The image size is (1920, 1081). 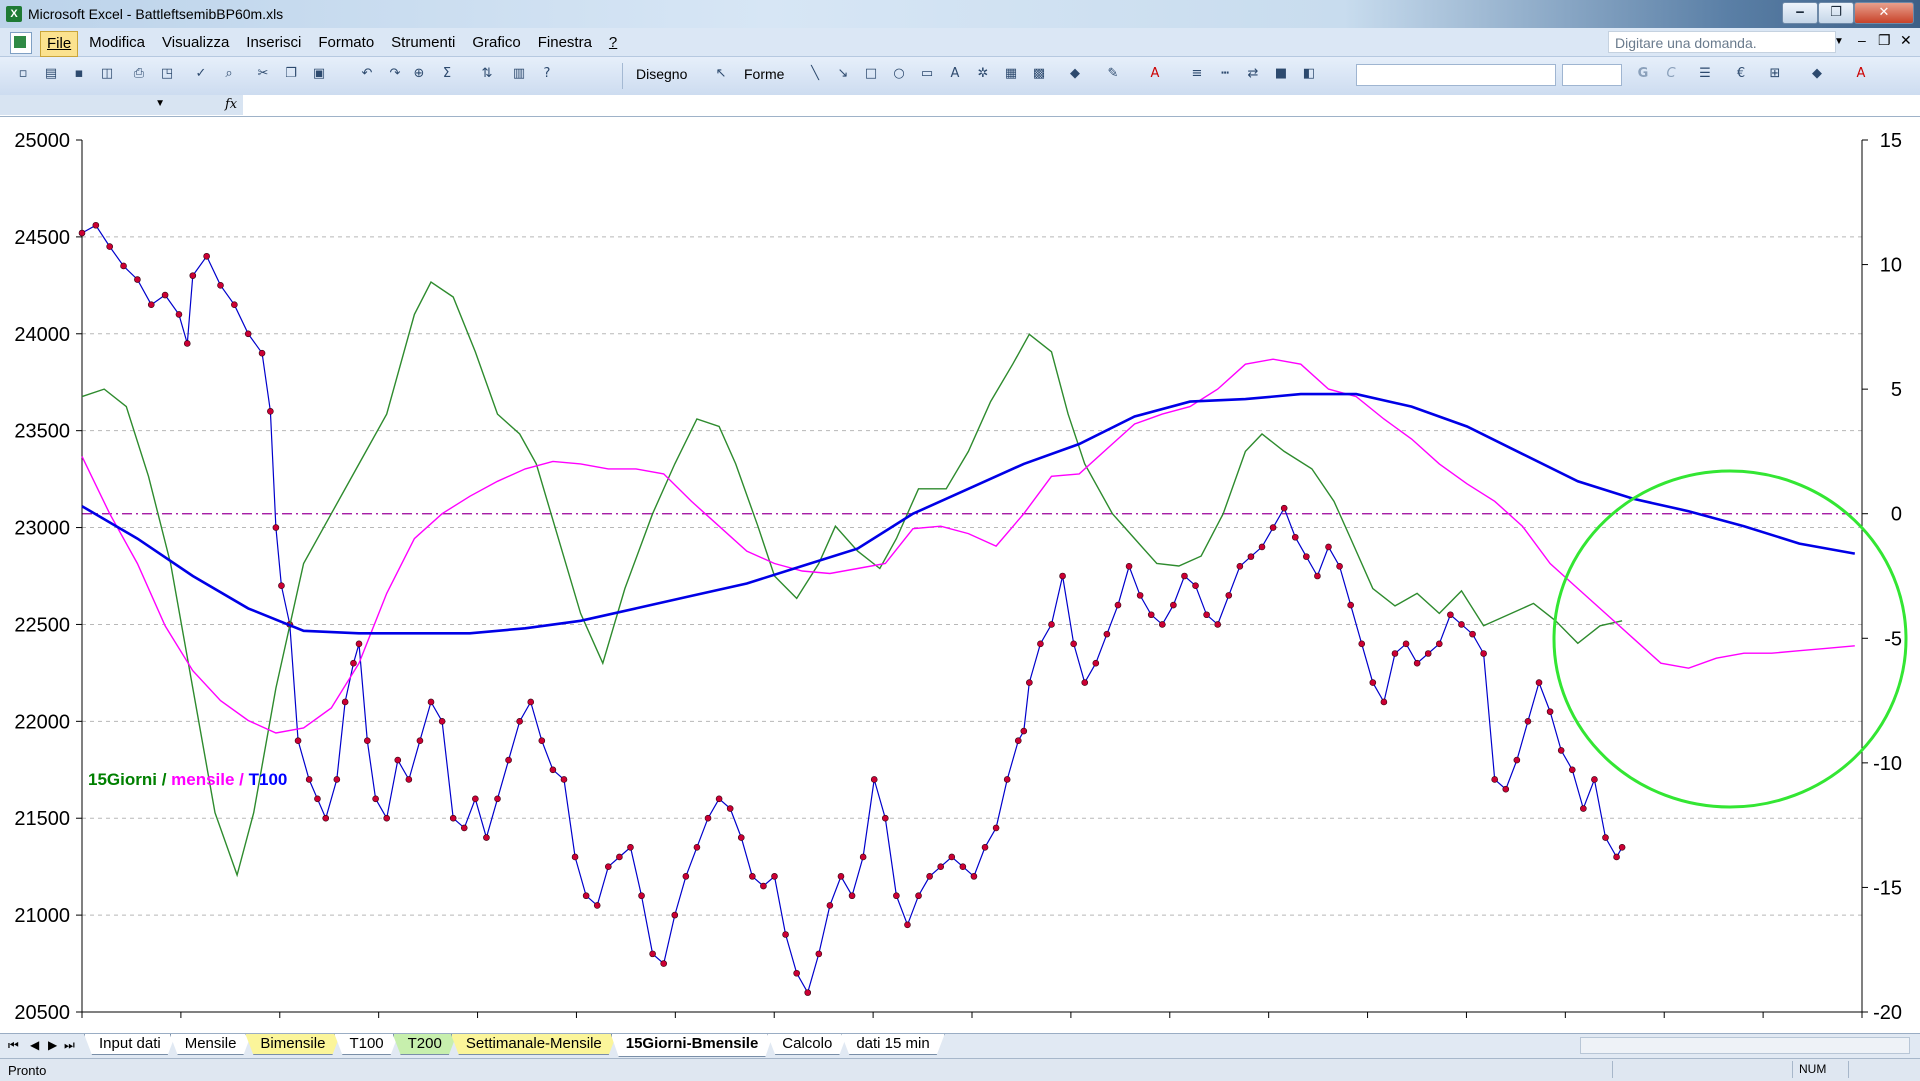 I want to click on text-color-icon: A, so click(x=1861, y=75).